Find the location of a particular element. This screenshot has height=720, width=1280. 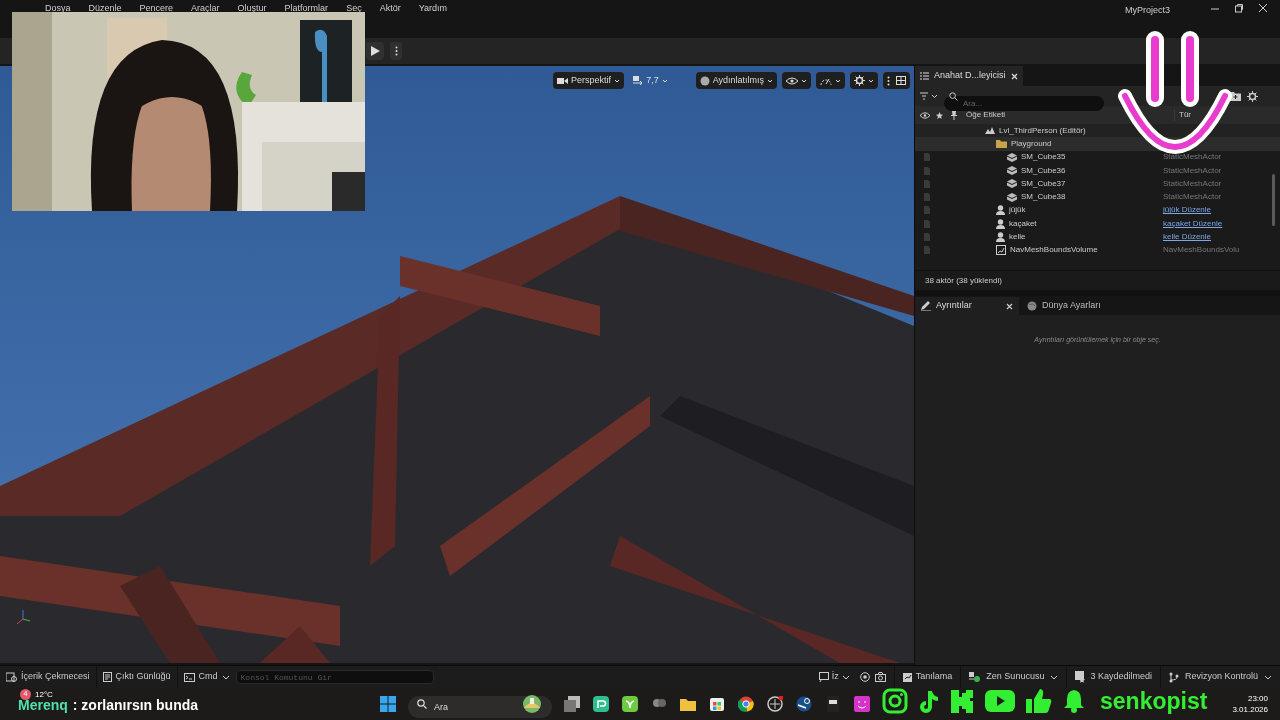

cmd-dropdown: Cmd is located at coordinates (206, 677).